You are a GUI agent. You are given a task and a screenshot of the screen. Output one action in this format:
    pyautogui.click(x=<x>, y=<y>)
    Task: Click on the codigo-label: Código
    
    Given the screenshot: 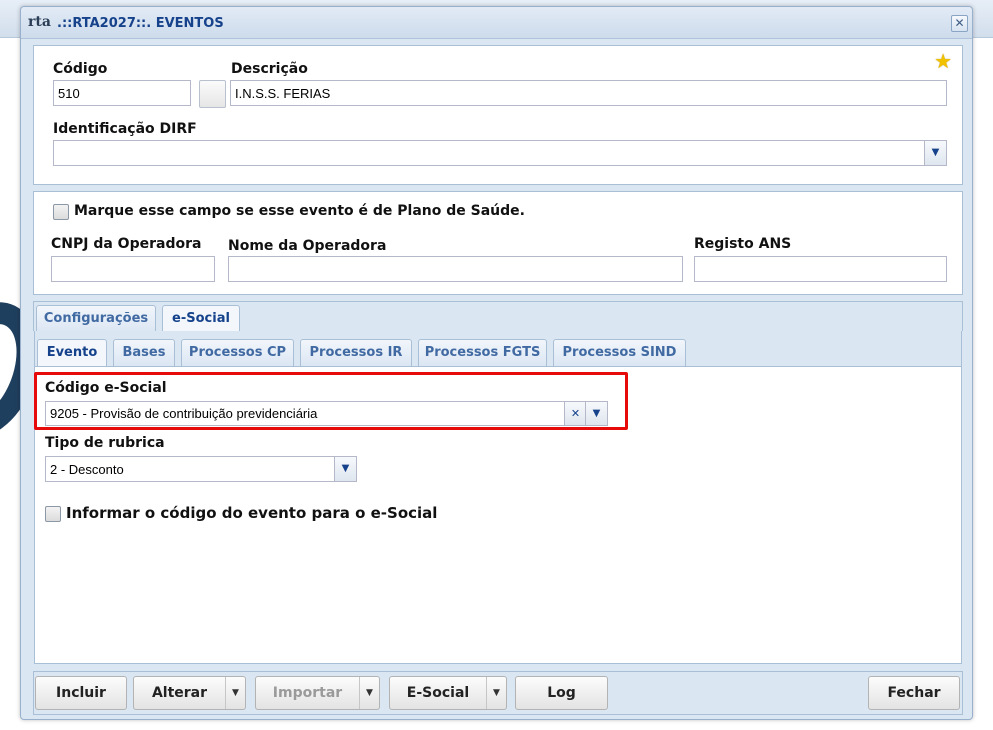 What is the action you would take?
    pyautogui.click(x=80, y=69)
    